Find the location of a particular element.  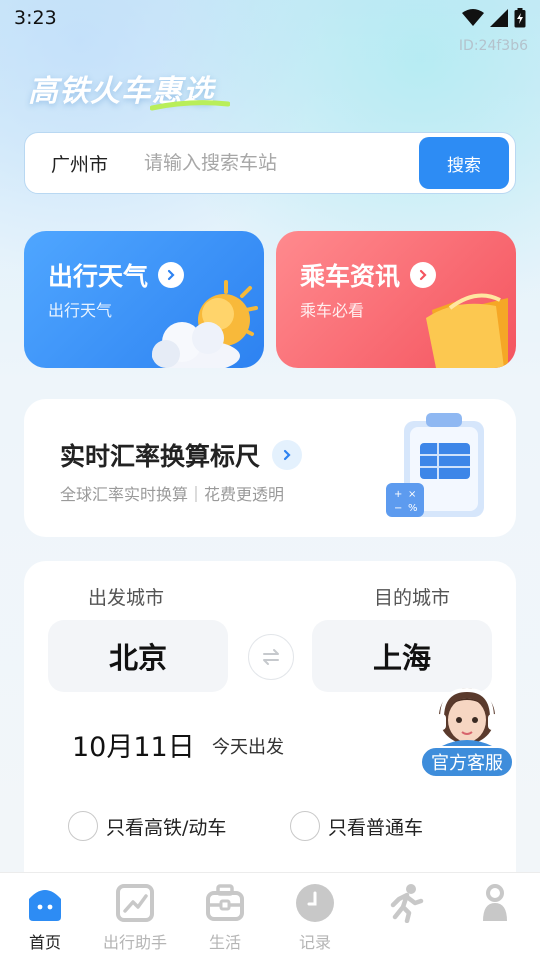

tab-records-label: 记录 is located at coordinates (314, 942).